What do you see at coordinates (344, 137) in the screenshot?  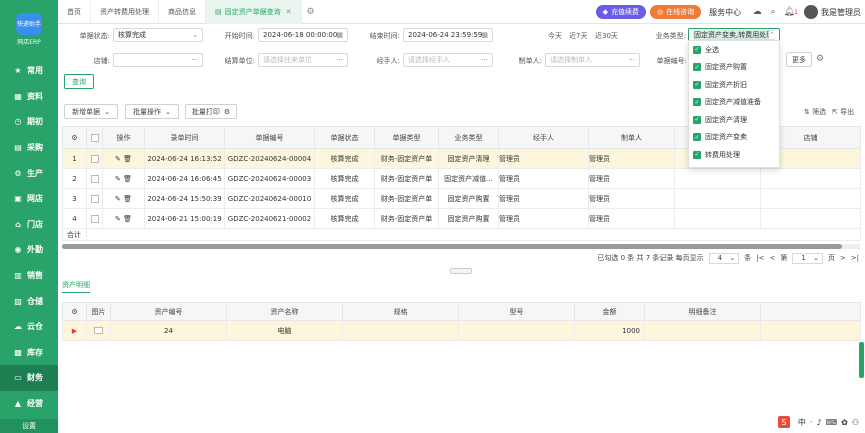 I see `col-header: 单据状态` at bounding box center [344, 137].